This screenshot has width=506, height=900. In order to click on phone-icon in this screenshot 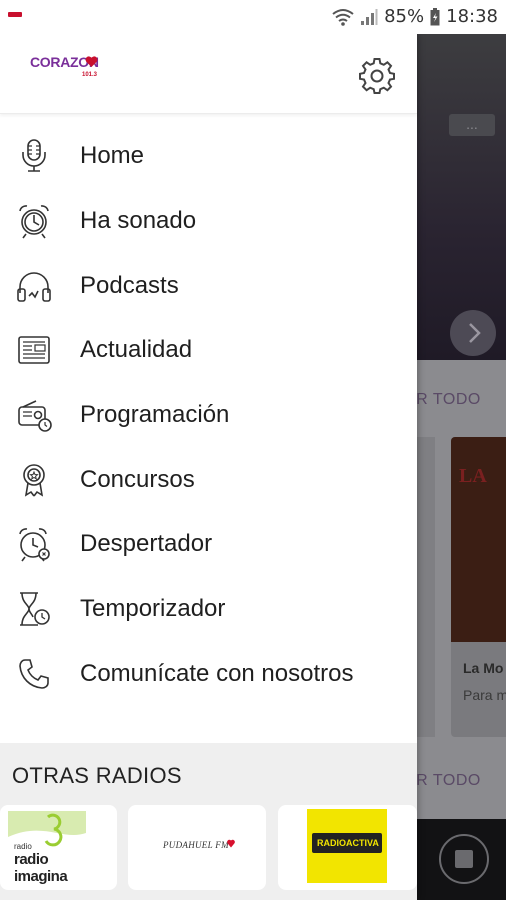, I will do `click(34, 674)`.